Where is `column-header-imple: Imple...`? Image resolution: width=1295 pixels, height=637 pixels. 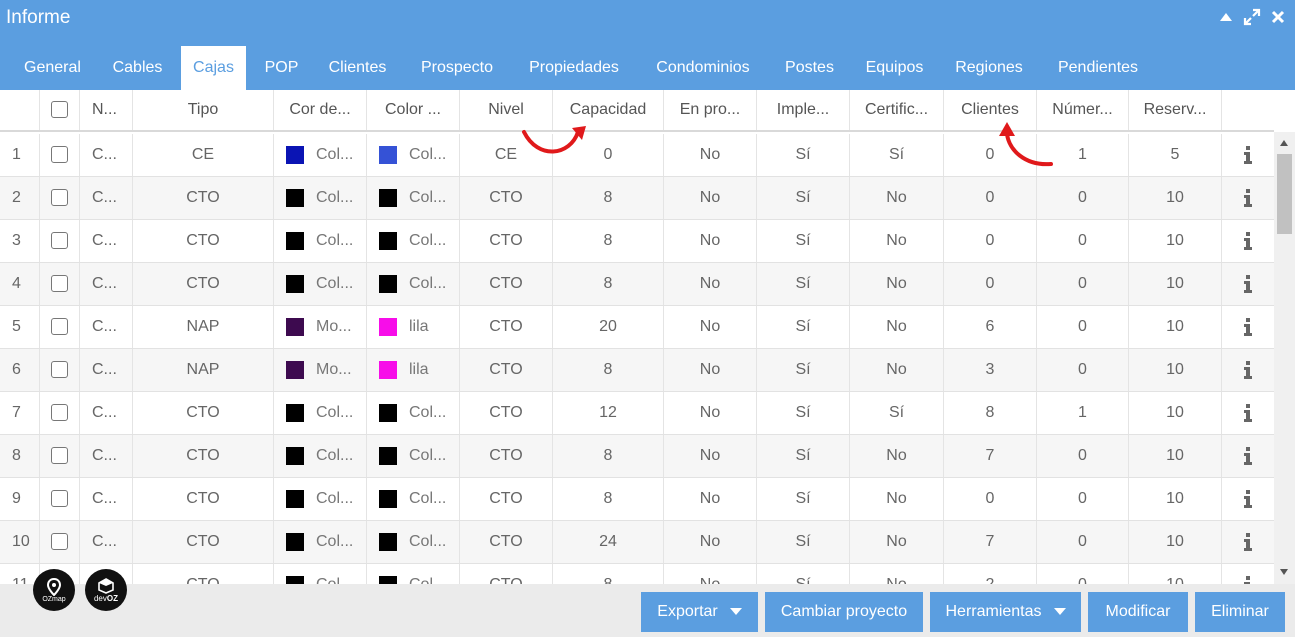 column-header-imple: Imple... is located at coordinates (803, 110).